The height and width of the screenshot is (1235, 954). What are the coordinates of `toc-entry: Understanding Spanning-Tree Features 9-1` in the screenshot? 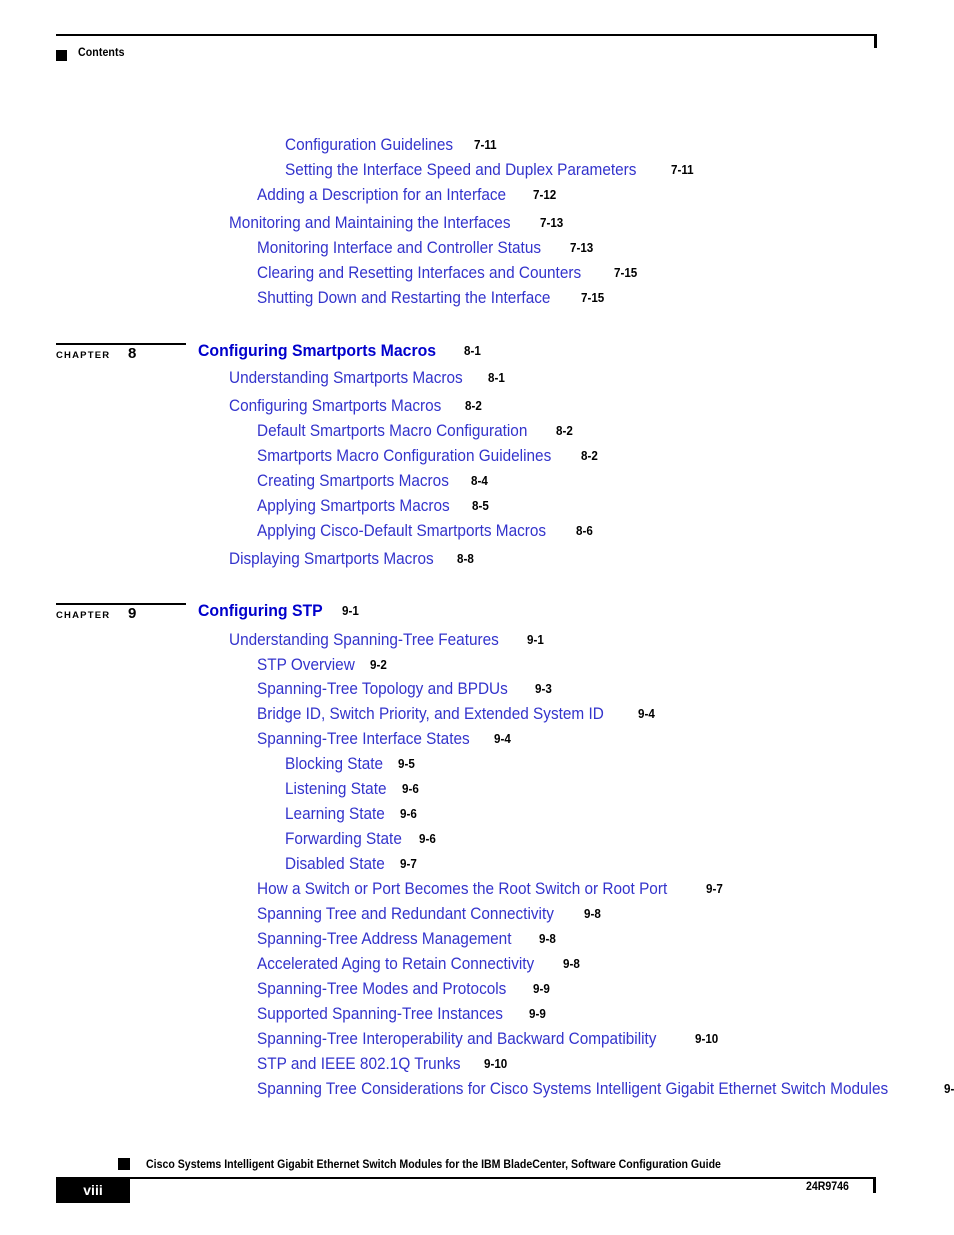 It's located at (387, 640).